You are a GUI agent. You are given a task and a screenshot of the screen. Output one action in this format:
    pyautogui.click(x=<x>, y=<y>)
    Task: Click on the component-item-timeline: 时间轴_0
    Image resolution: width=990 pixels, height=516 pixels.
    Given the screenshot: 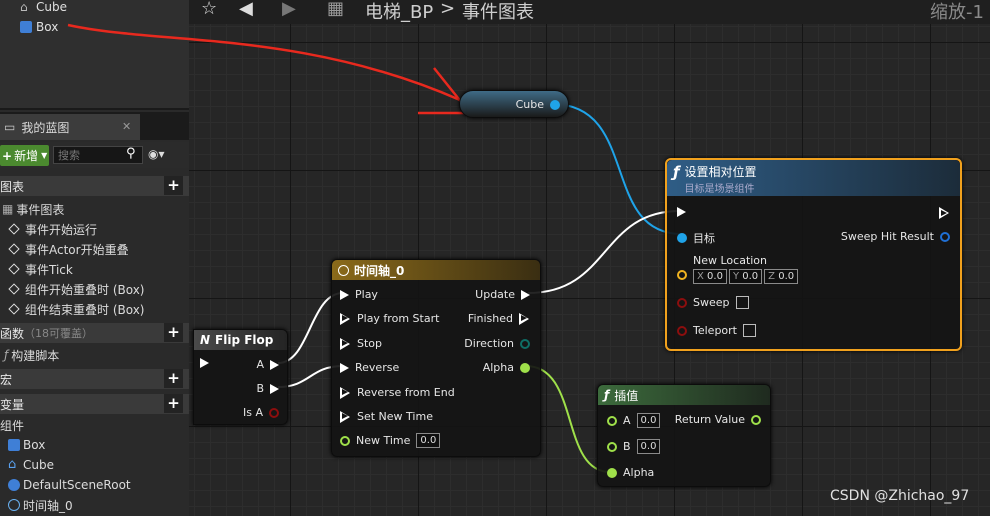 What is the action you would take?
    pyautogui.click(x=40, y=505)
    